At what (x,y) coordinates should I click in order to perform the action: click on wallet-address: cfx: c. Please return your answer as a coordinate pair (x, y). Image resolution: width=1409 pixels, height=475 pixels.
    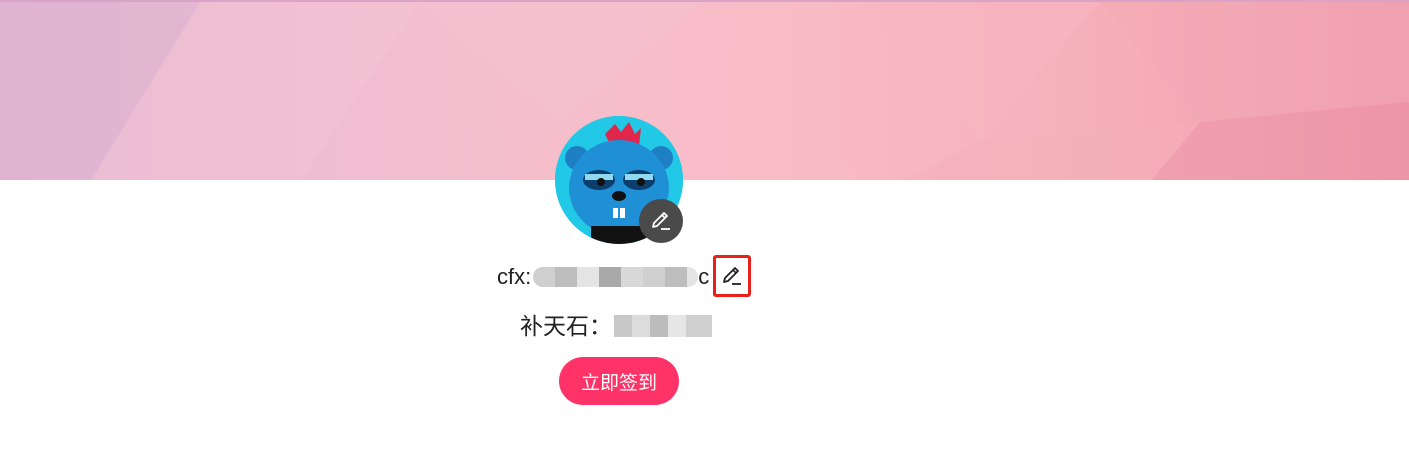
    Looking at the image, I should click on (603, 277).